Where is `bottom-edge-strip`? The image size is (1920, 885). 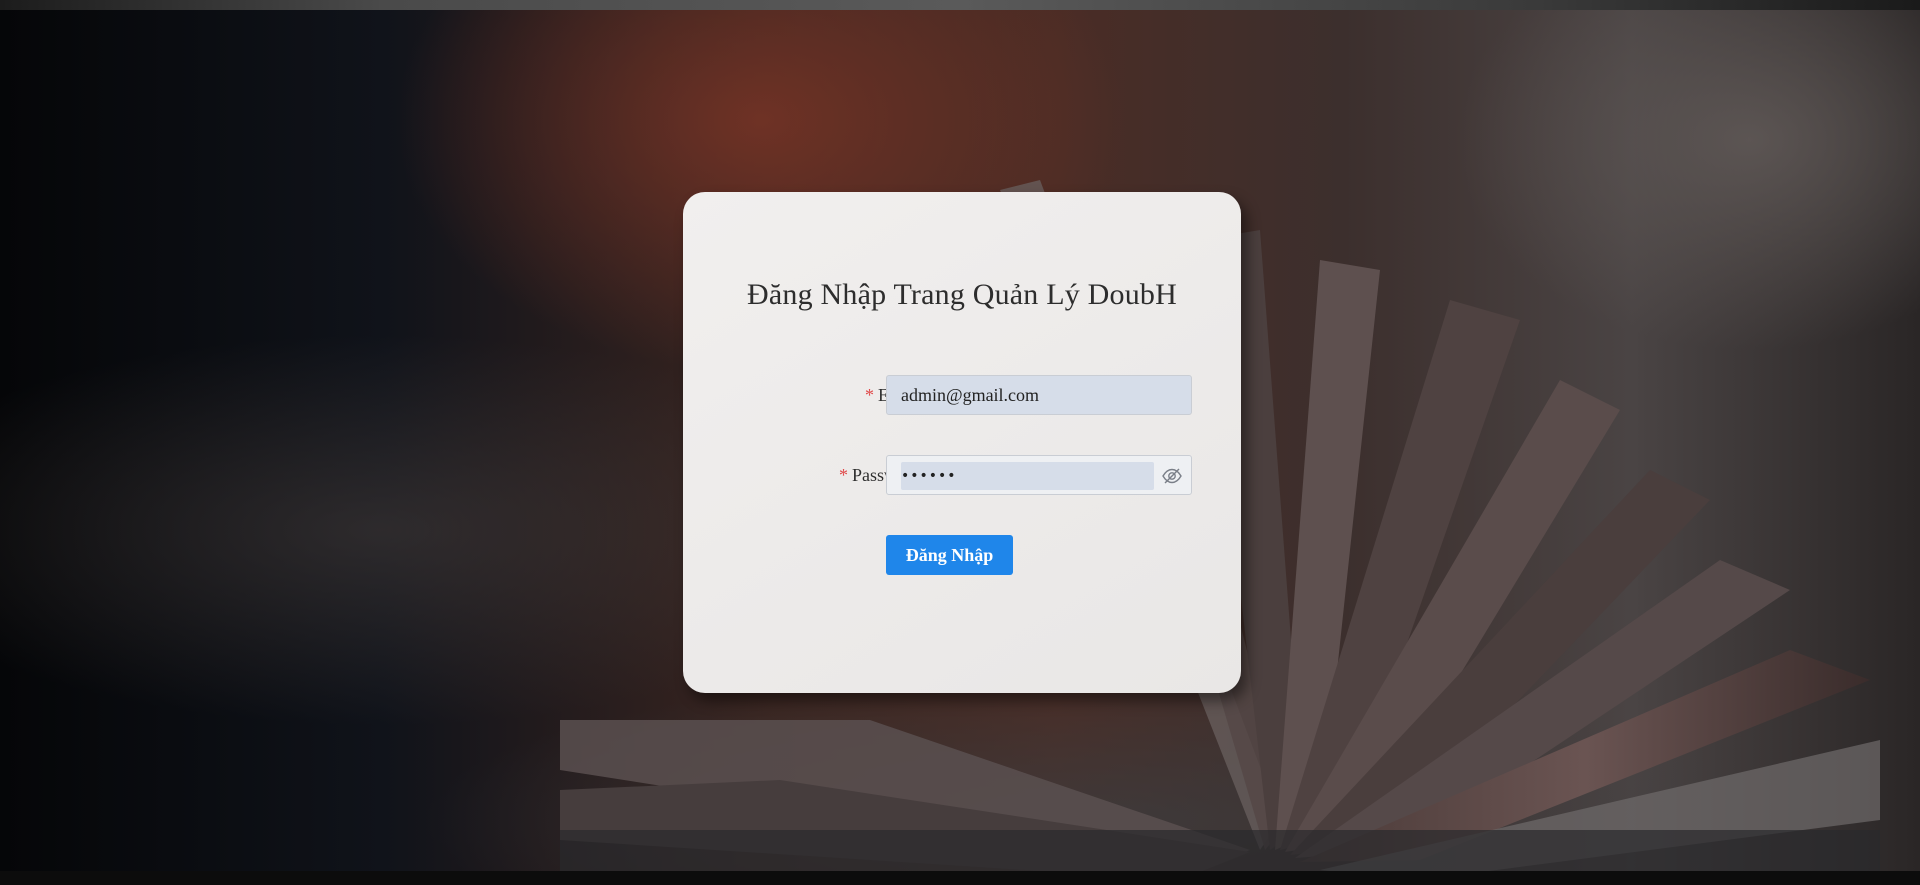
bottom-edge-strip is located at coordinates (960, 878).